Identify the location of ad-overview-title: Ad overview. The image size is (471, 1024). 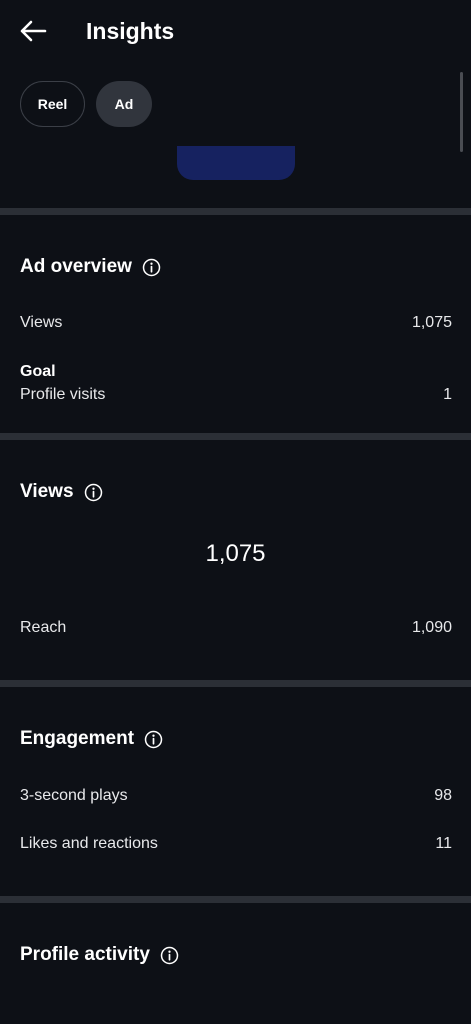
(76, 266).